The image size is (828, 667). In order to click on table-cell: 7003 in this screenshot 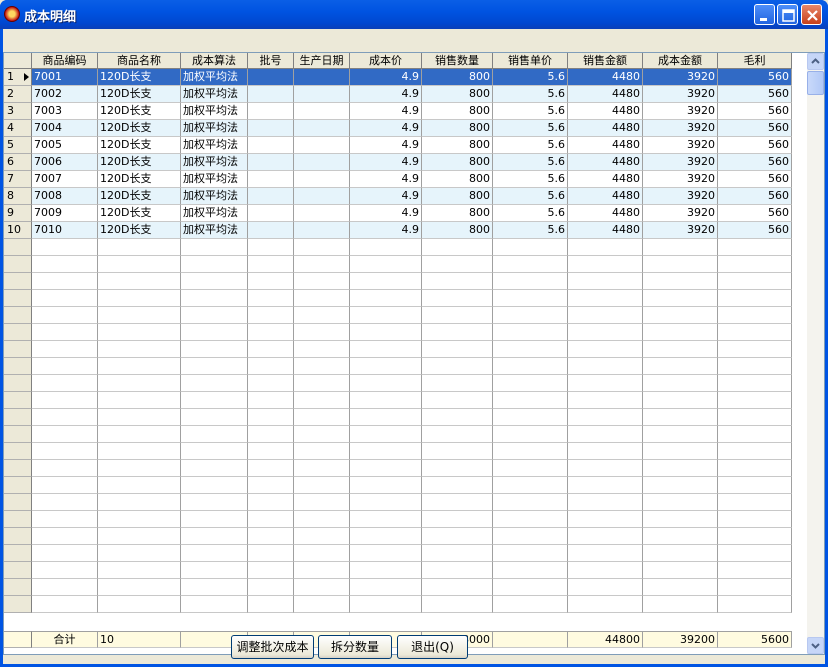, I will do `click(65, 111)`.